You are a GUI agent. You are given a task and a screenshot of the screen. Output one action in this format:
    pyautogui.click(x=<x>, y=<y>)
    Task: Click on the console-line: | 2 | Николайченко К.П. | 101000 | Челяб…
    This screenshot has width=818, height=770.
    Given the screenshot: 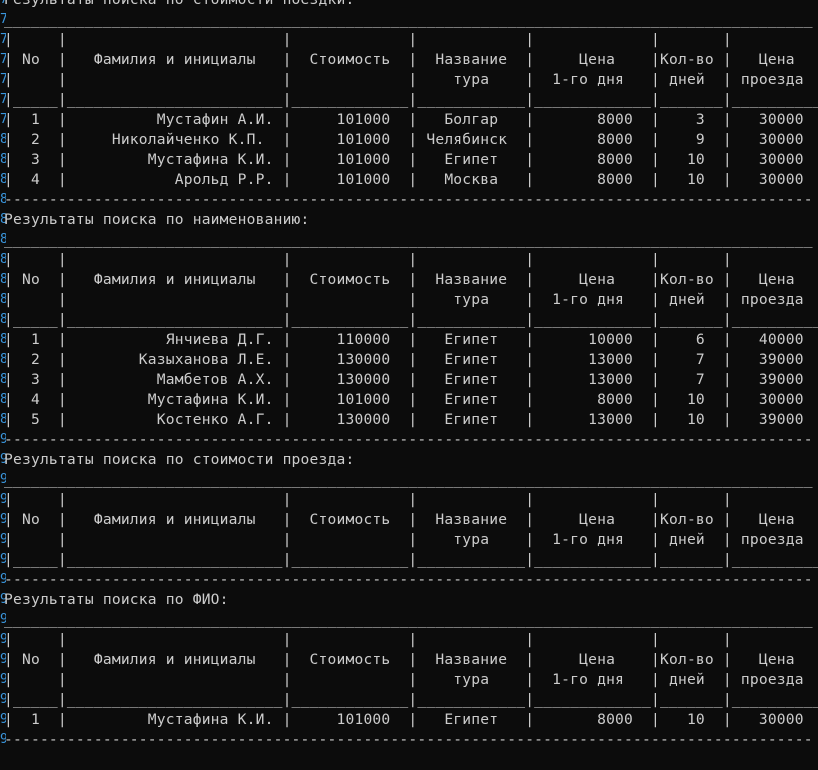 What is the action you would take?
    pyautogui.click(x=411, y=139)
    